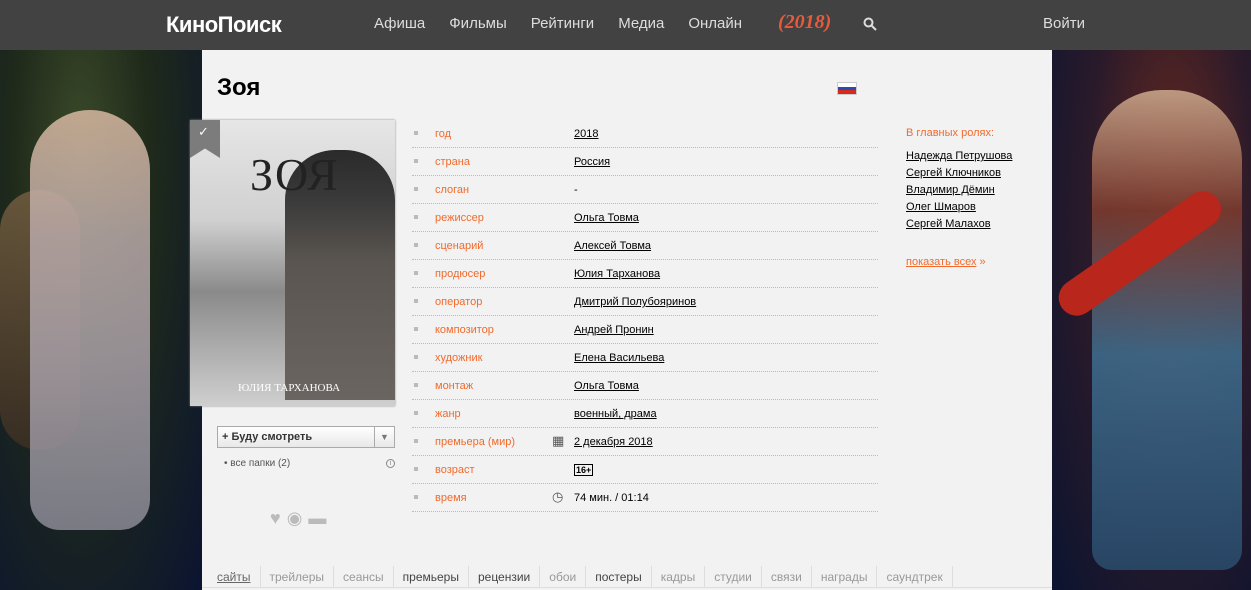 This screenshot has height=590, width=1251. I want to click on will-watch-label: + Буду смотреть, so click(267, 437).